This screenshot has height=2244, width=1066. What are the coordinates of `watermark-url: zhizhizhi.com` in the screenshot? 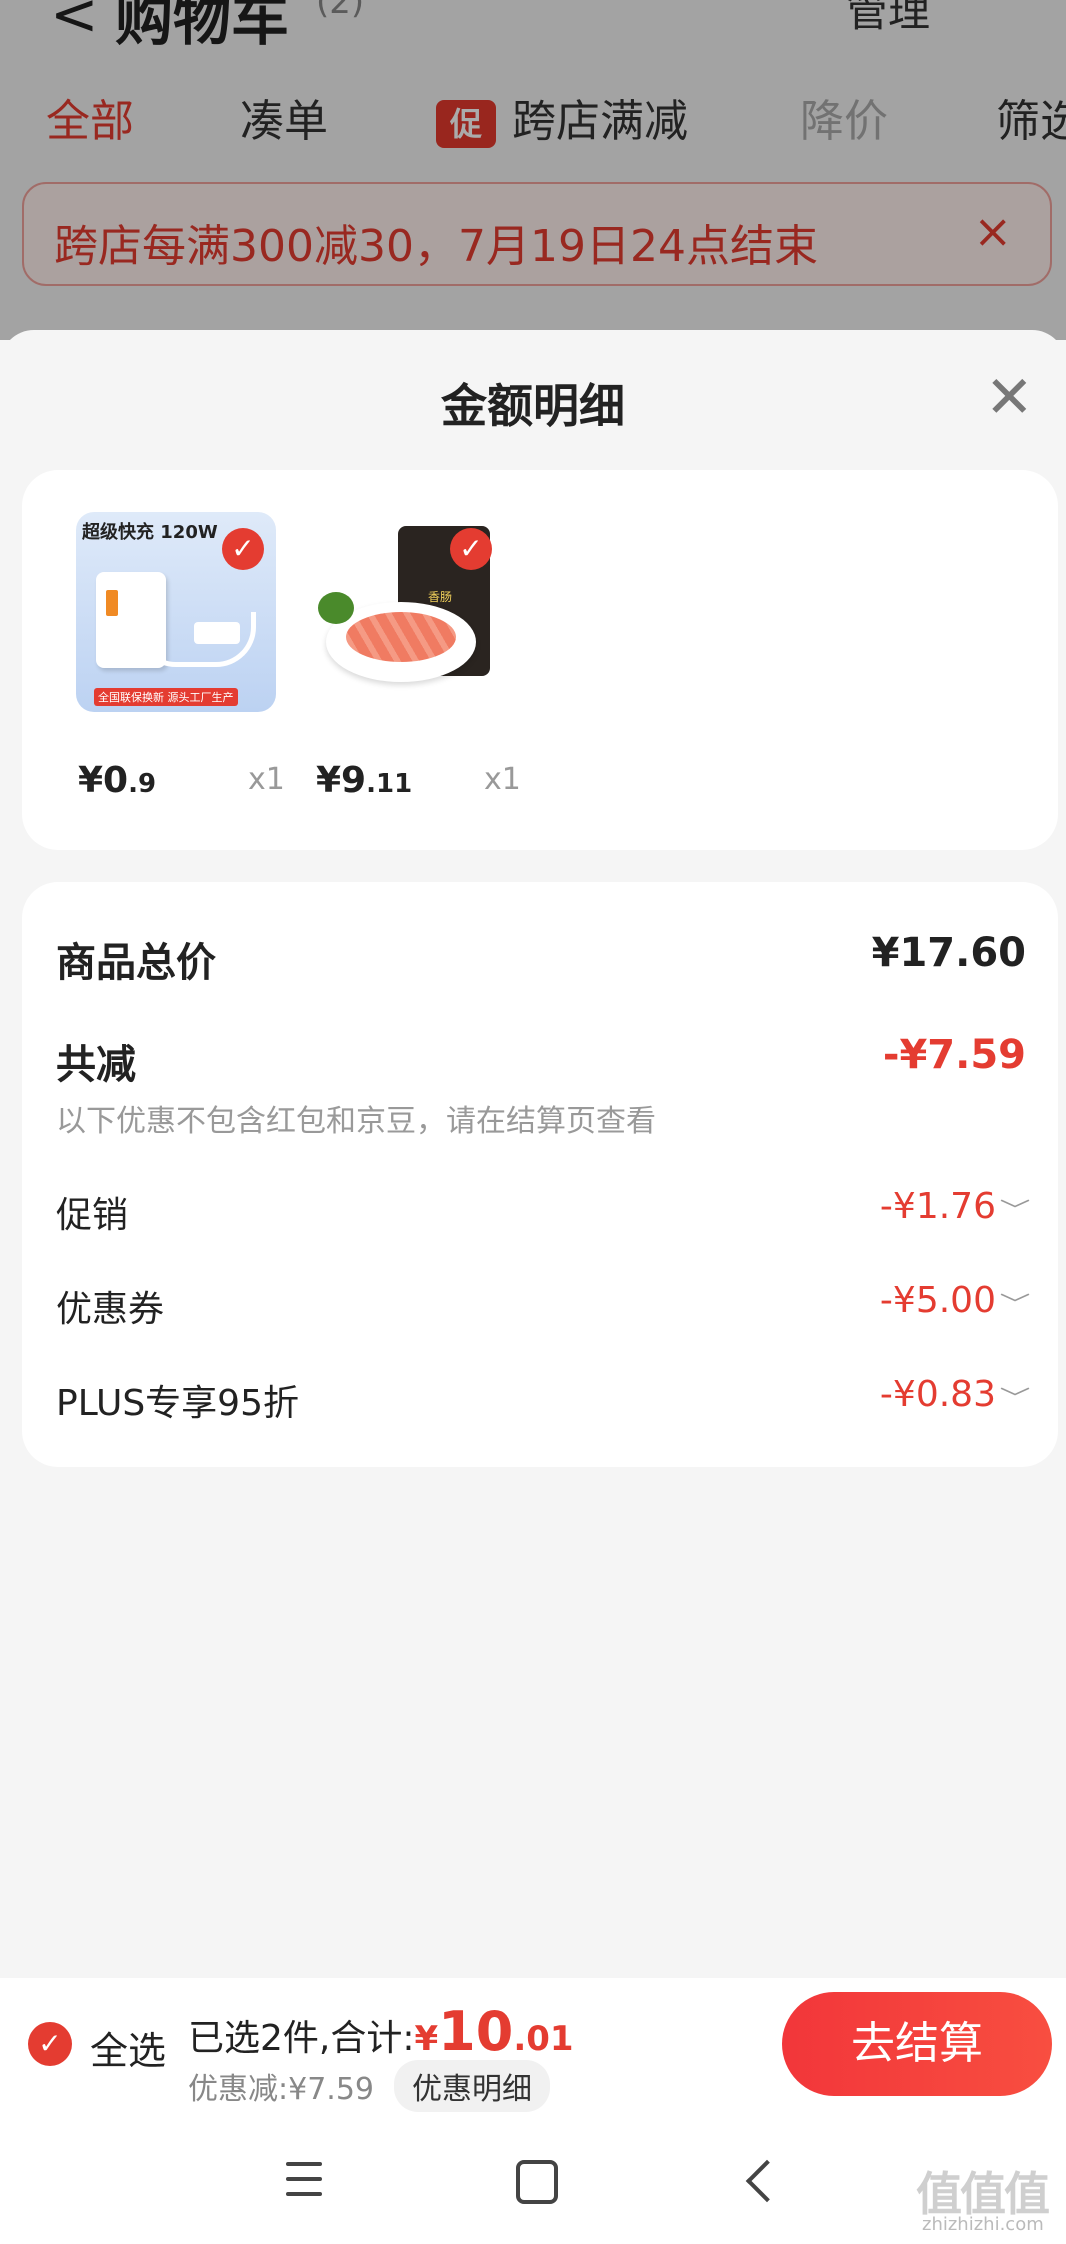 It's located at (983, 2224).